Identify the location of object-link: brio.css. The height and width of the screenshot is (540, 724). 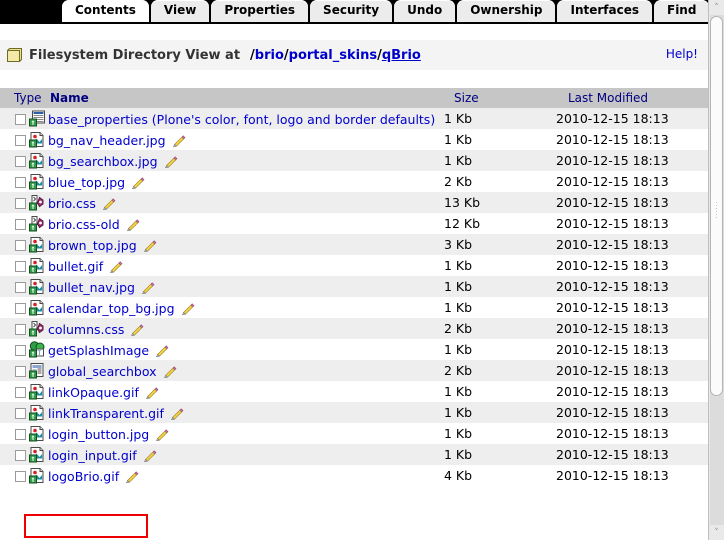
(72, 203).